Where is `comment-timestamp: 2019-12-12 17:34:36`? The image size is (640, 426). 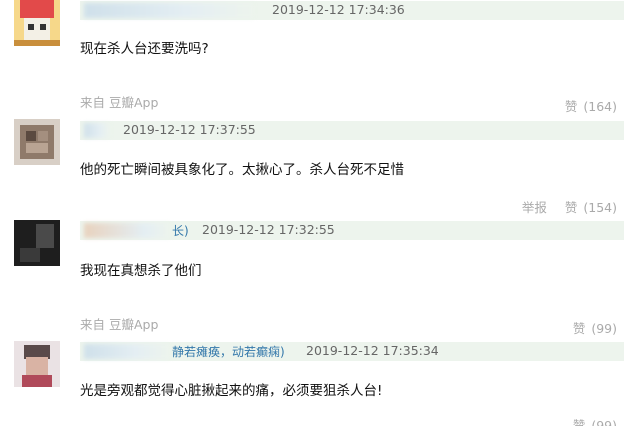
comment-timestamp: 2019-12-12 17:34:36 is located at coordinates (338, 9).